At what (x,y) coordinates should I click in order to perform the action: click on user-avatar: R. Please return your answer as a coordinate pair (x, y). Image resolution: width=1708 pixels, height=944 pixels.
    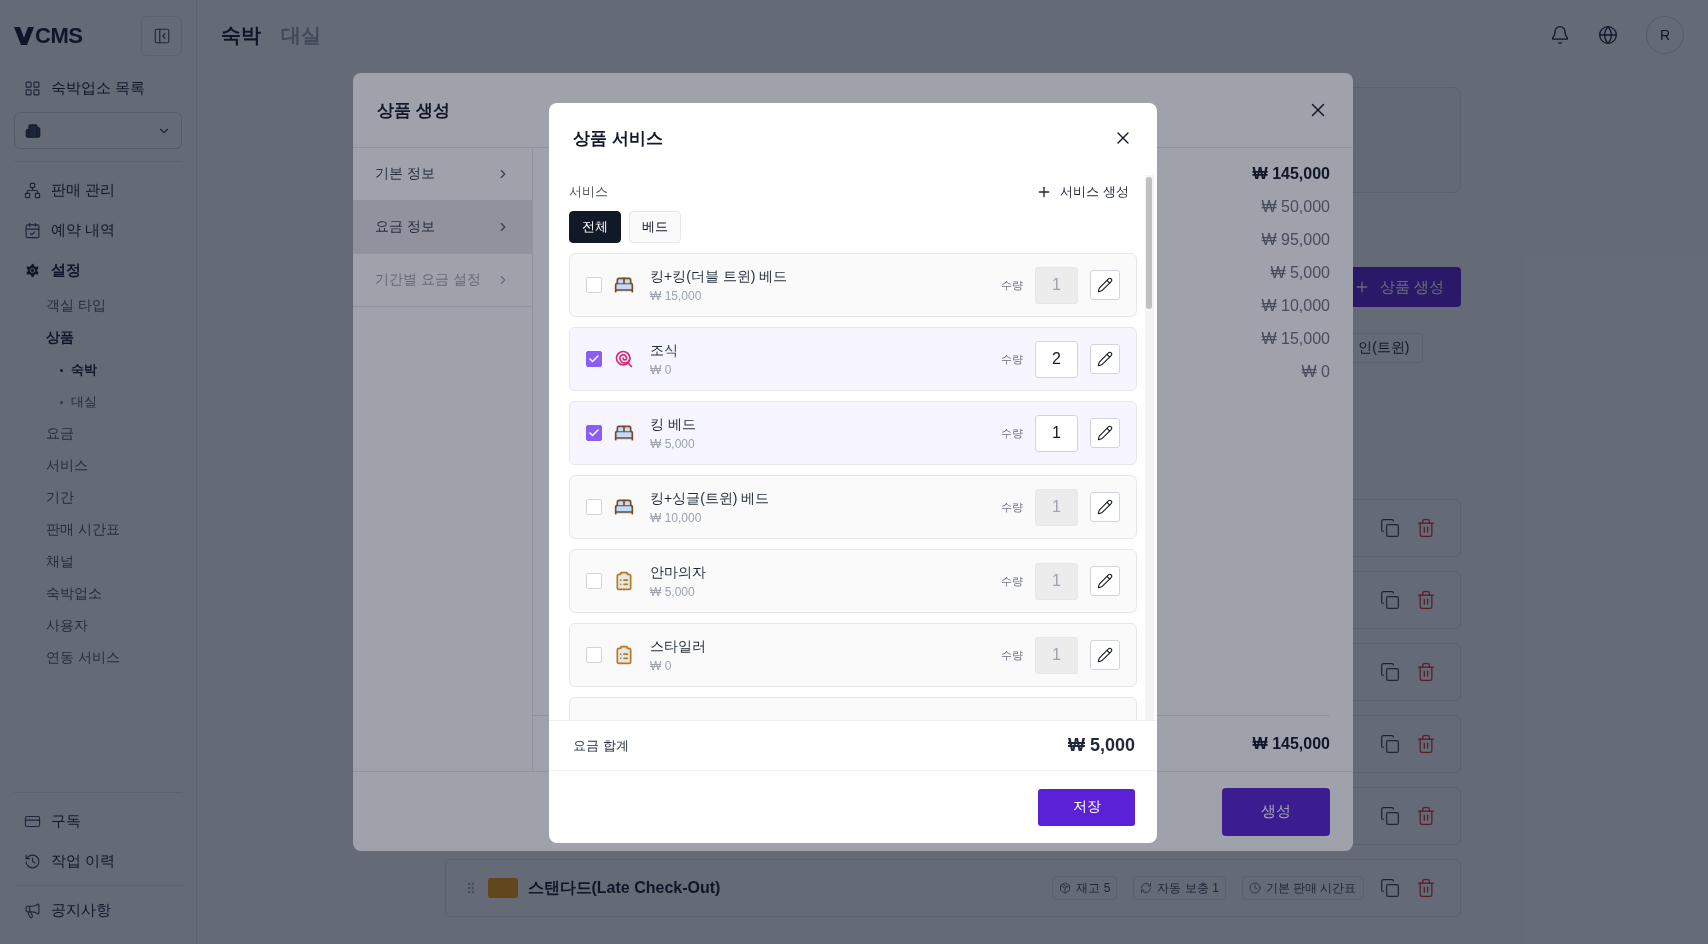
    Looking at the image, I should click on (1665, 35).